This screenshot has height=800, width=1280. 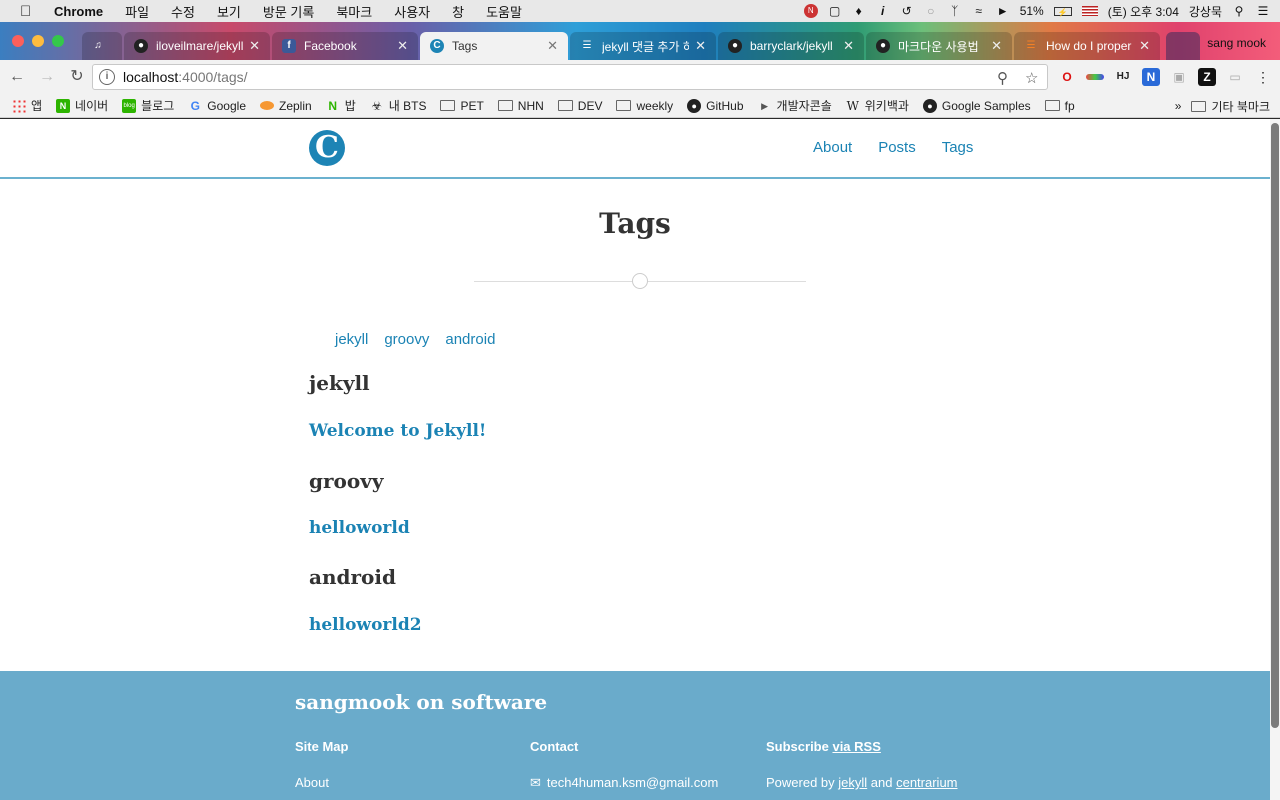 What do you see at coordinates (286, 106) in the screenshot?
I see `bookmark-zeplin: Zeplin` at bounding box center [286, 106].